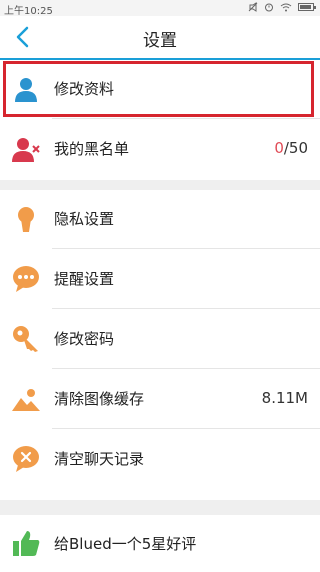 The width and height of the screenshot is (320, 572). Describe the element at coordinates (269, 7) in the screenshot. I see `alarm-icon` at that location.